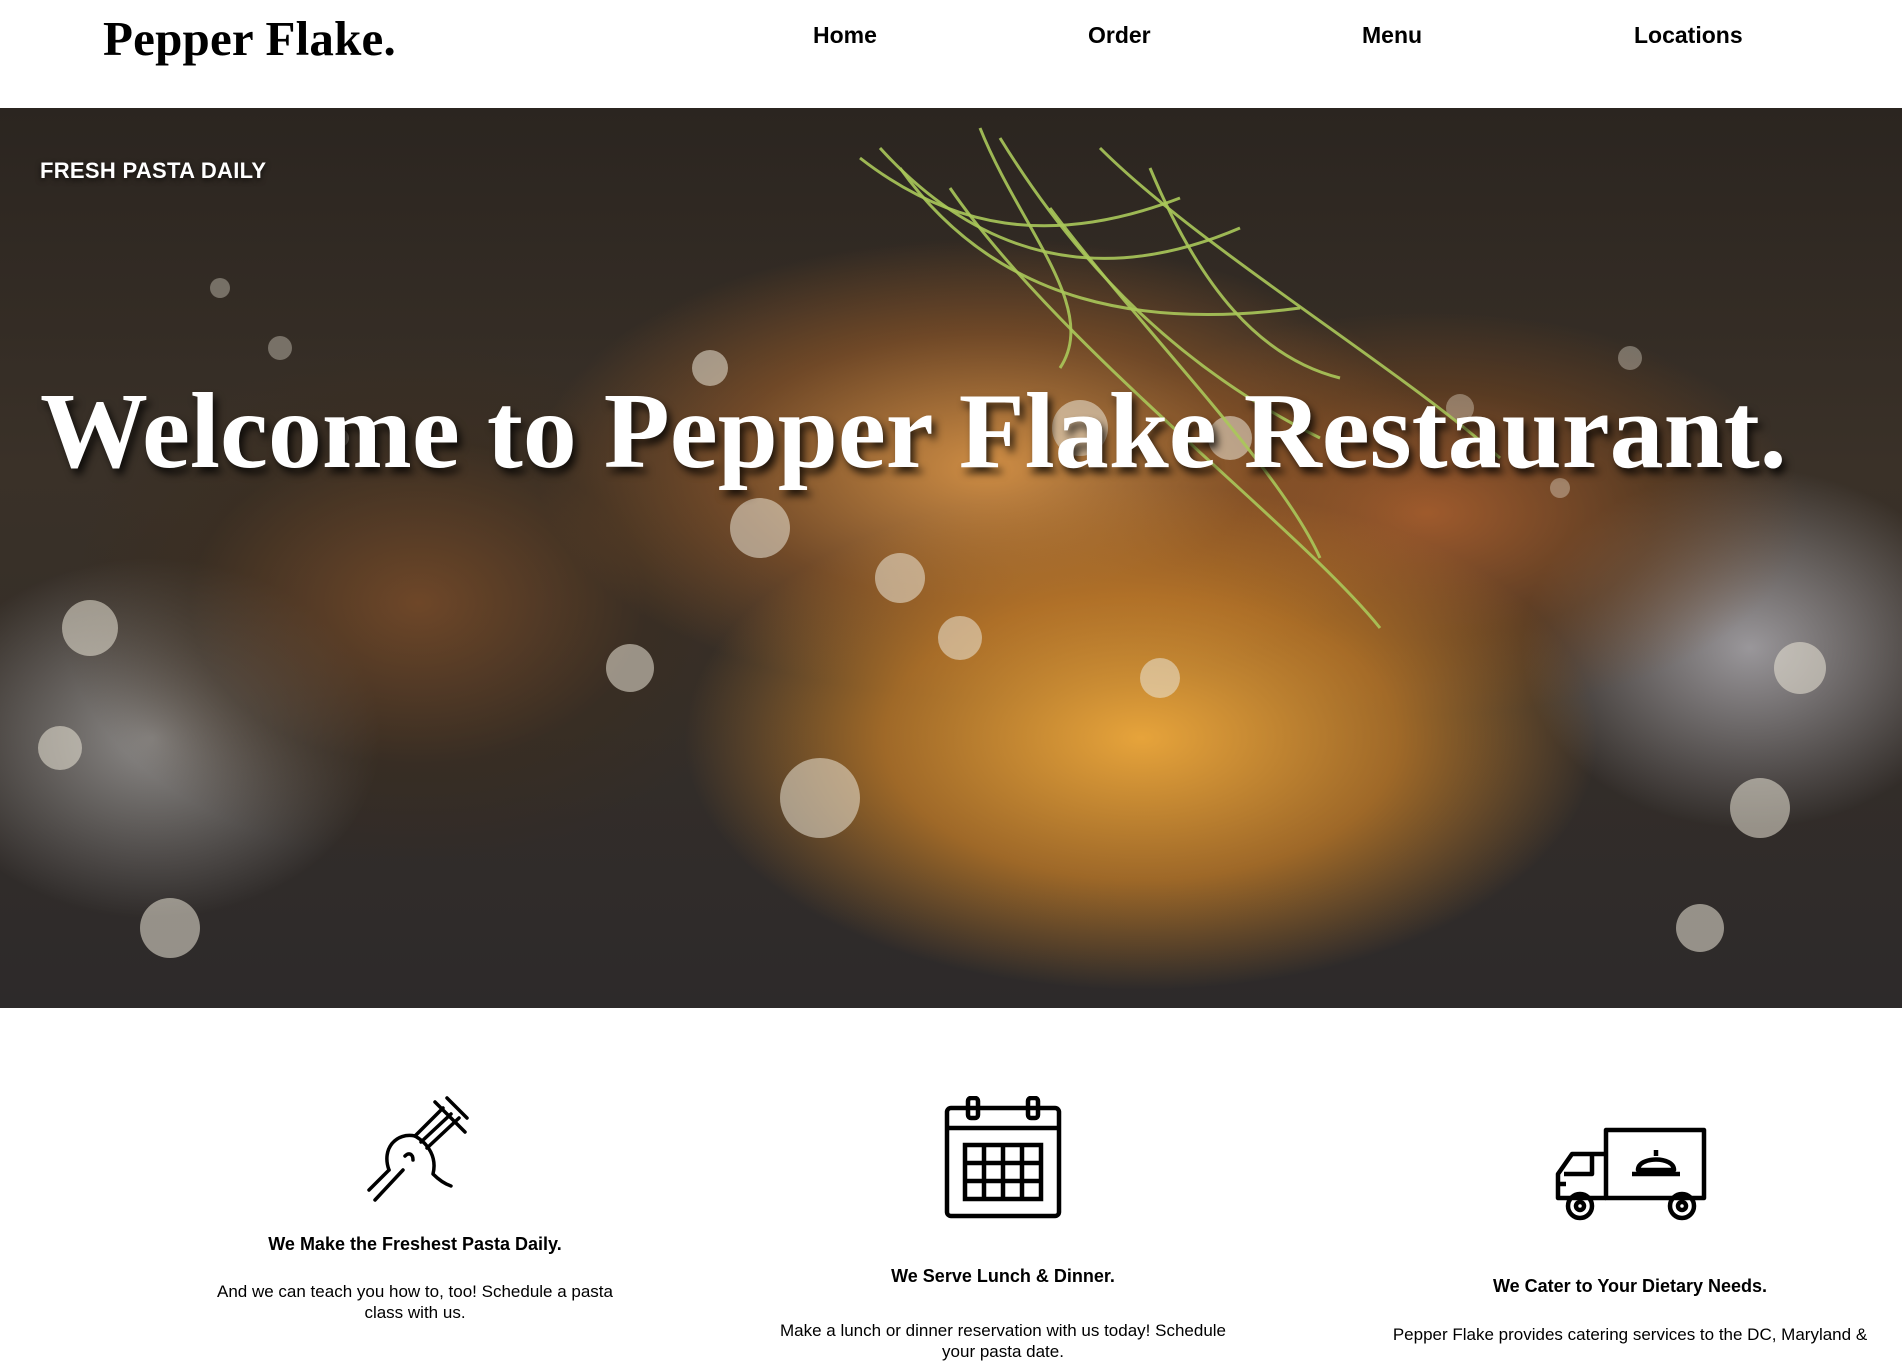 Image resolution: width=1902 pixels, height=1362 pixels. I want to click on feature-catering-heading: We Cater to Your Dietary Needs., so click(1630, 1286).